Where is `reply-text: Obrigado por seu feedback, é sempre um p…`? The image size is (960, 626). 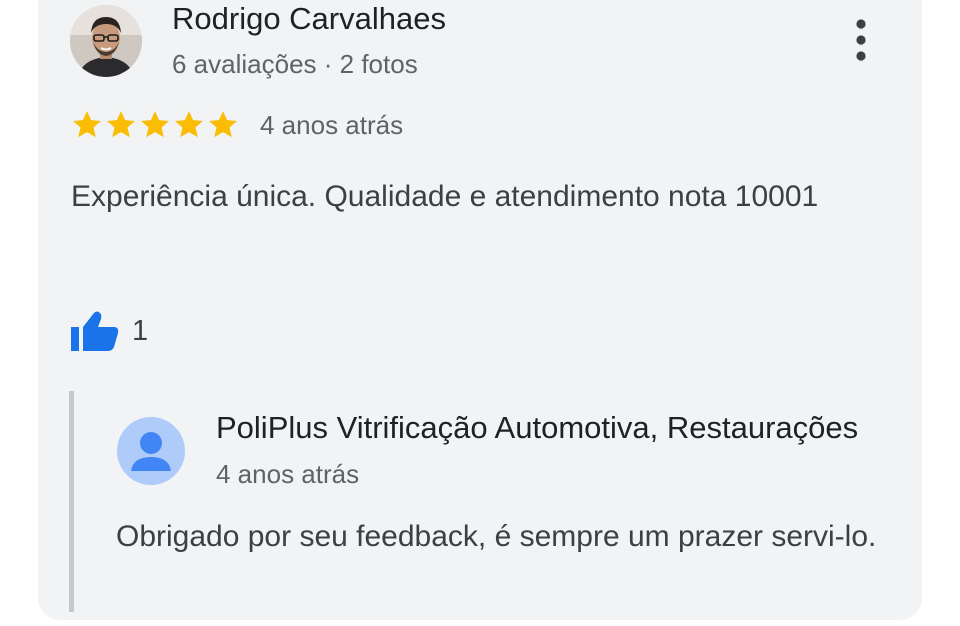
reply-text: Obrigado por seu feedback, é sempre um p… is located at coordinates (496, 536).